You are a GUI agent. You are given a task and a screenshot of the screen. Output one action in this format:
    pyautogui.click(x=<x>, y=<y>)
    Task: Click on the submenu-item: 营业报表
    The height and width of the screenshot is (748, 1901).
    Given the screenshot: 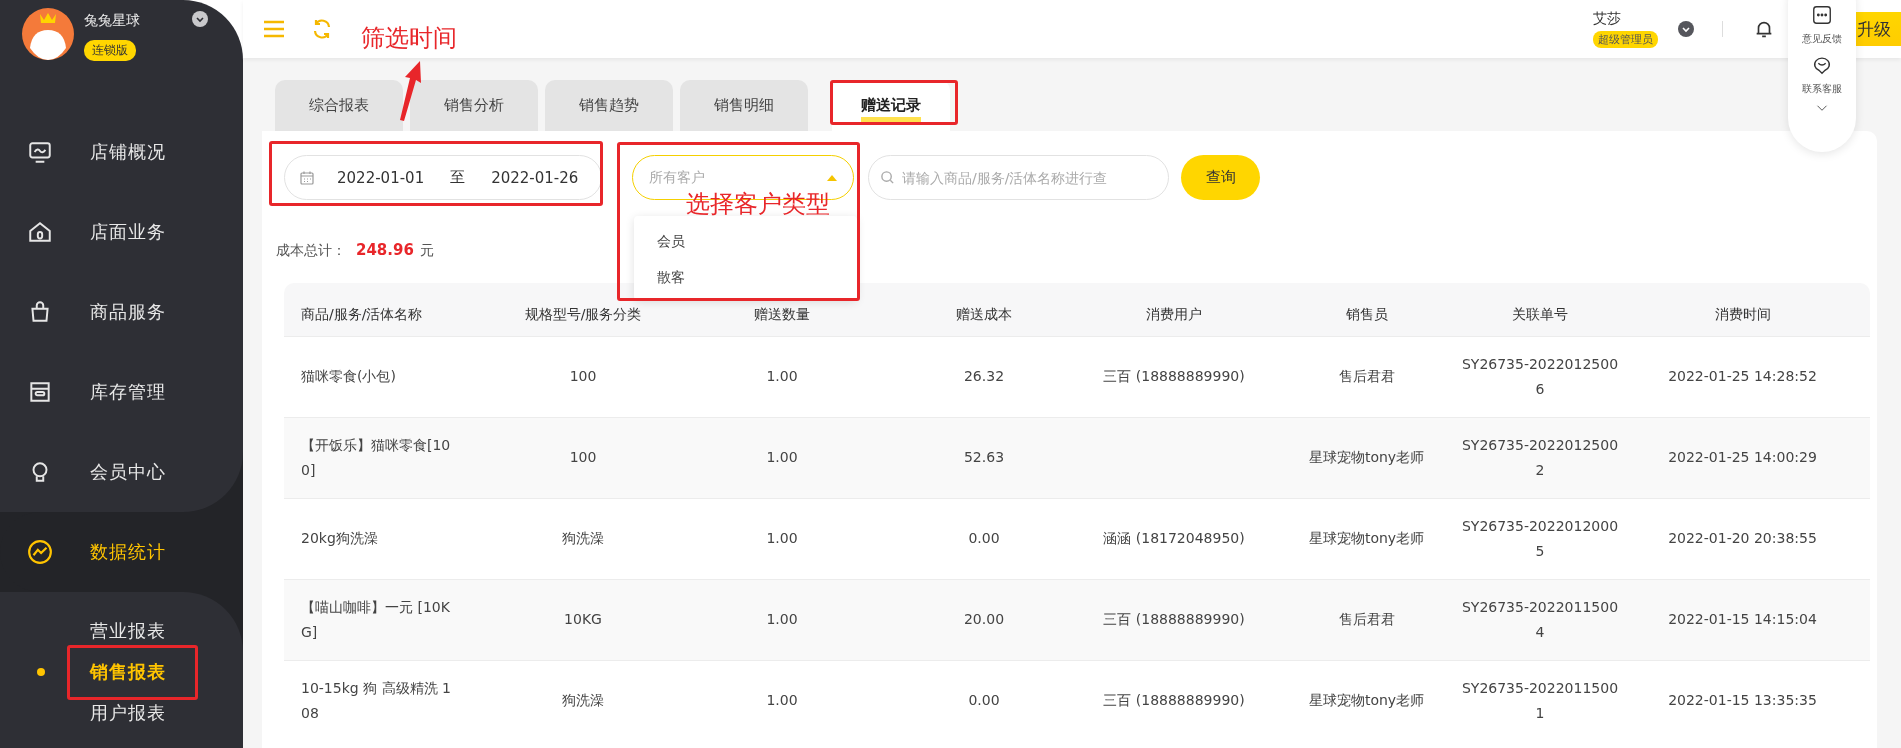 What is the action you would take?
    pyautogui.click(x=121, y=630)
    